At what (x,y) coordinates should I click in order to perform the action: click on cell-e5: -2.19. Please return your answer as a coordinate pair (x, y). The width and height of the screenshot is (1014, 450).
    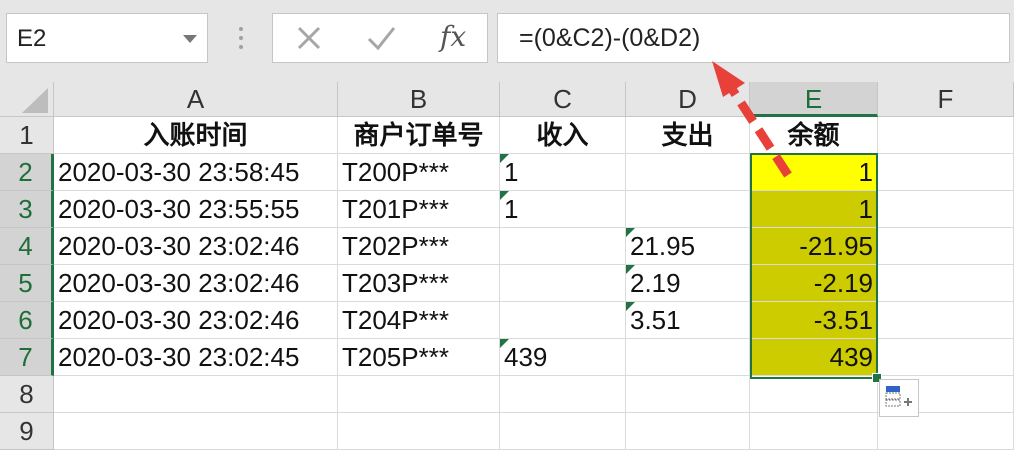
    Looking at the image, I should click on (814, 283).